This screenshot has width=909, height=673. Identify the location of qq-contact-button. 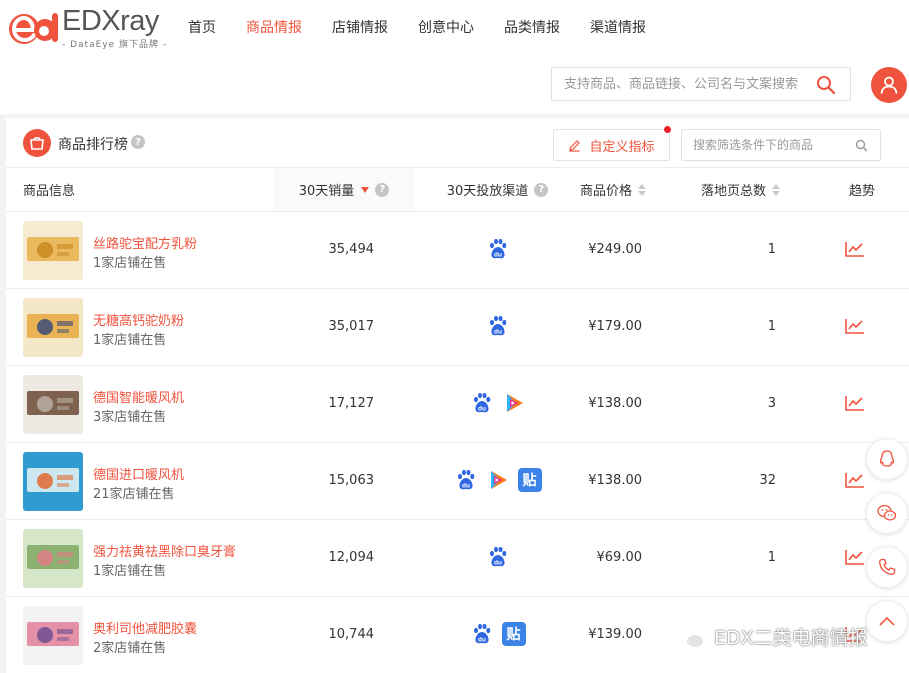
(887, 459).